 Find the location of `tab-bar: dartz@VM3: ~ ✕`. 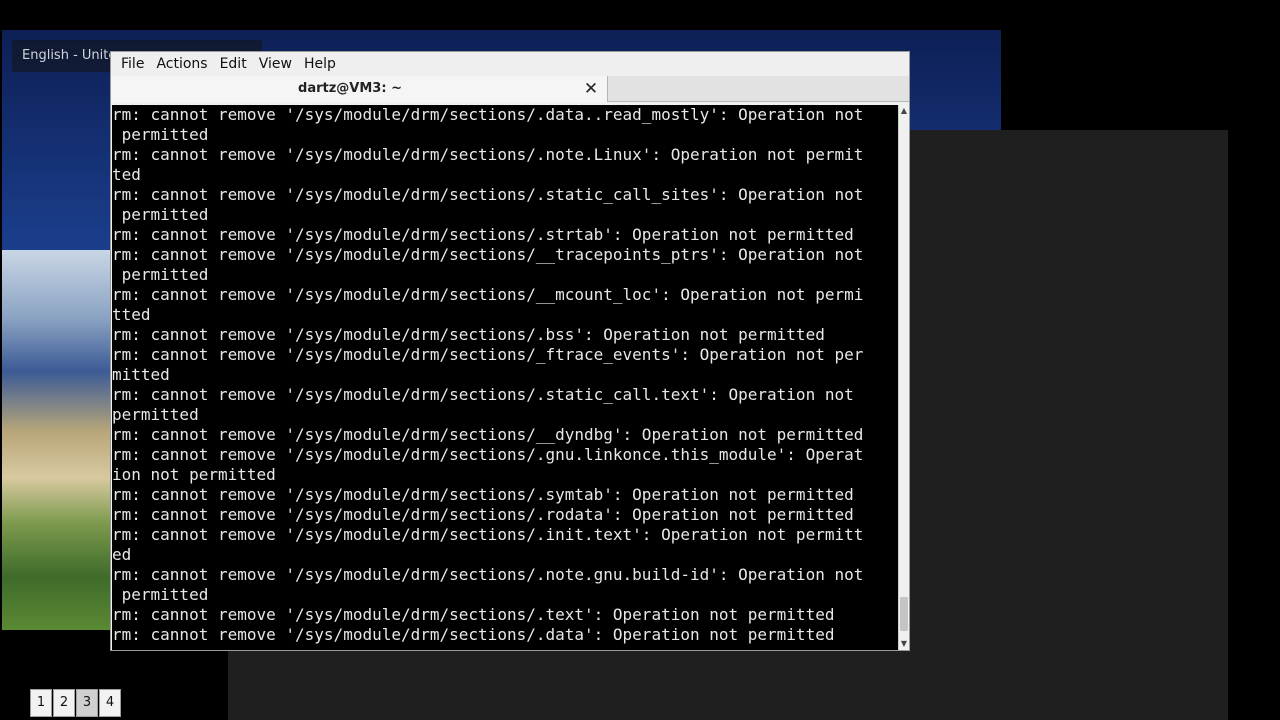

tab-bar: dartz@VM3: ~ ✕ is located at coordinates (510, 89).